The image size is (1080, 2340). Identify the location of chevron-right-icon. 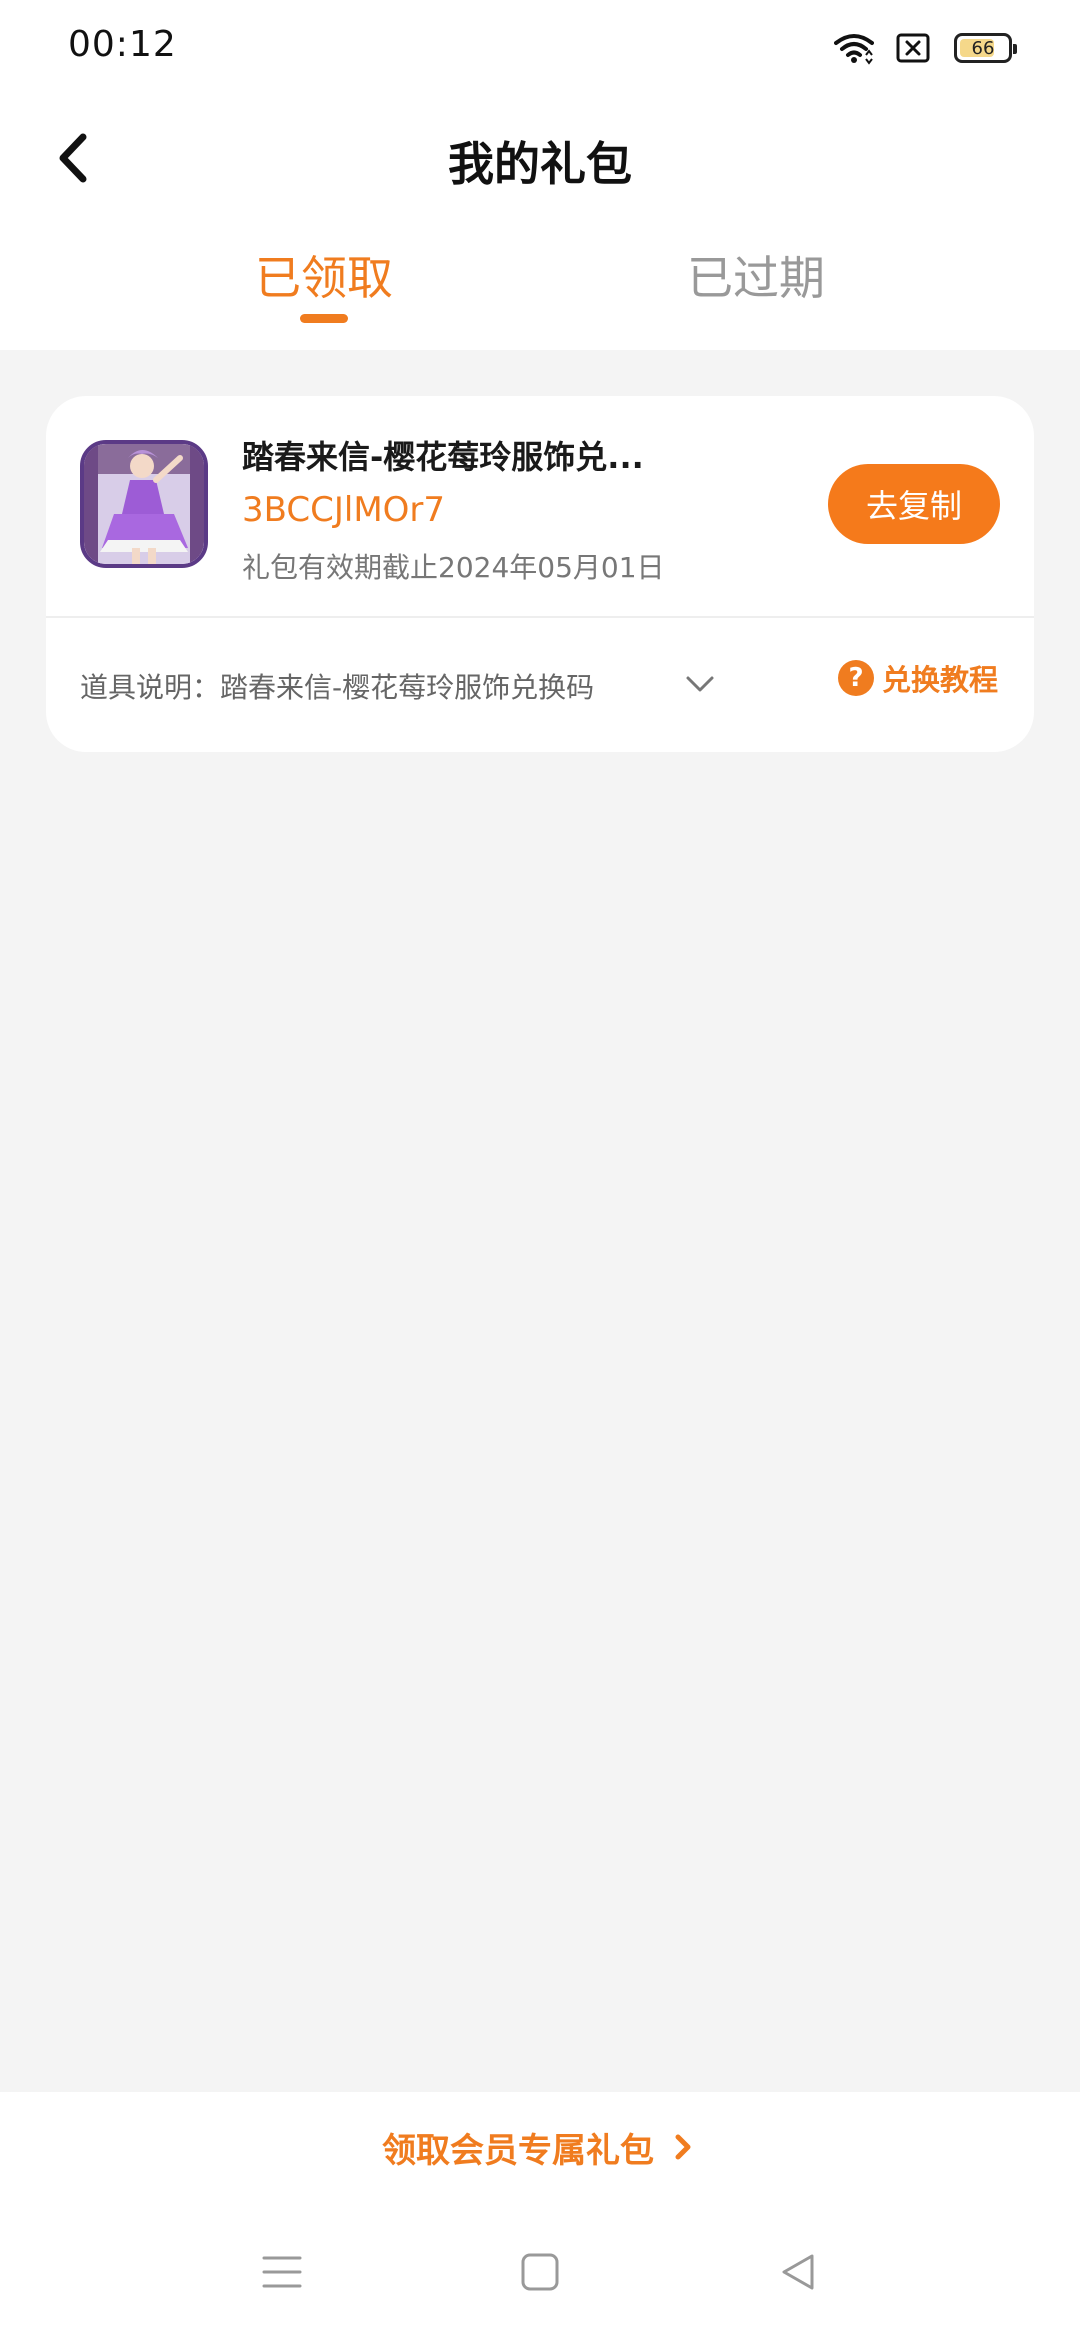
(683, 2147).